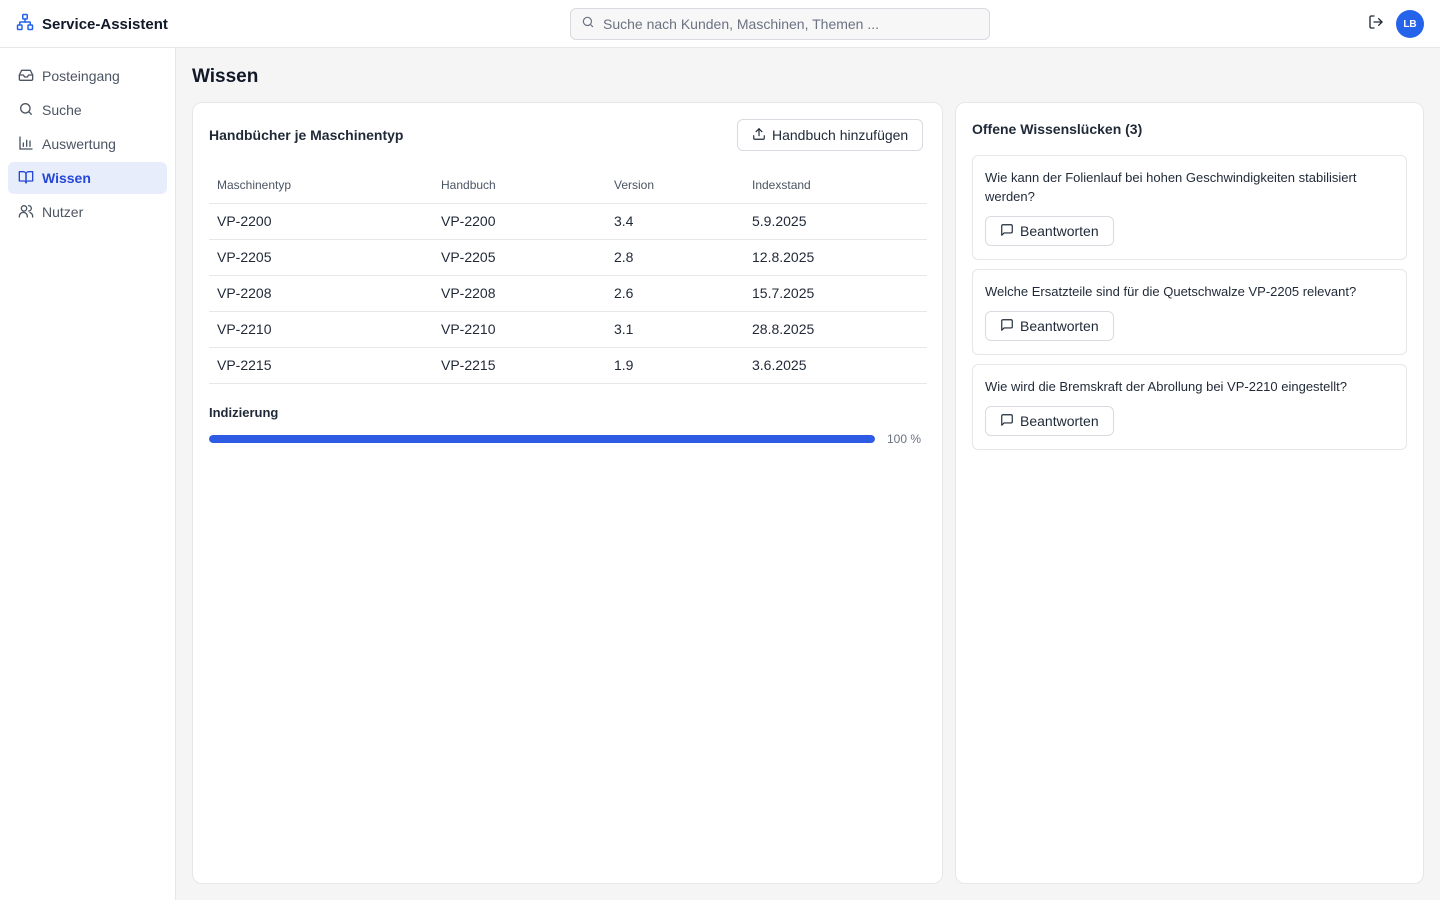  I want to click on cell-index-date: 3.6.2025, so click(835, 365).